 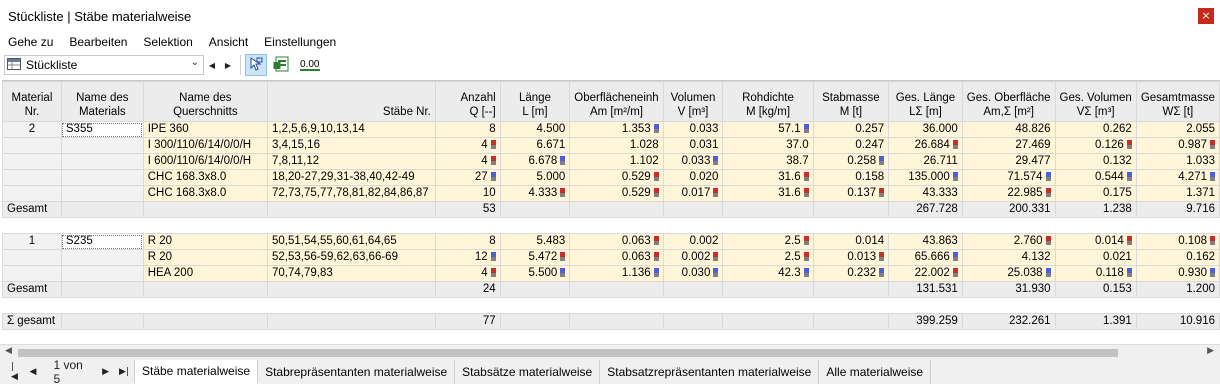 I want to click on density-cell: 42.3, so click(x=768, y=273).